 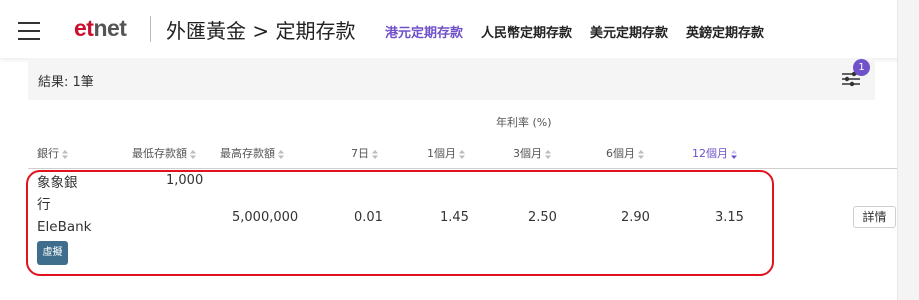 I want to click on header-divider, so click(x=150, y=29).